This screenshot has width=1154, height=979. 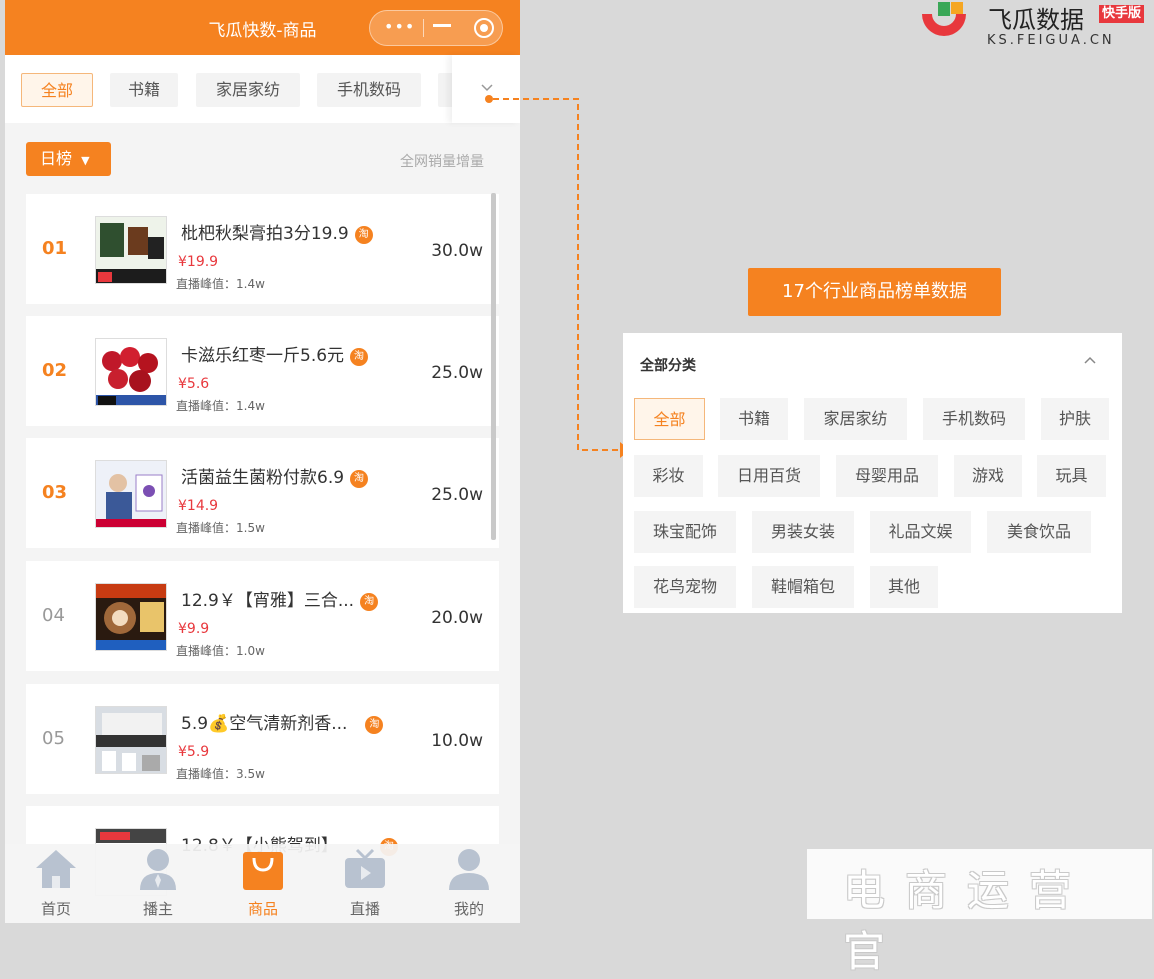 I want to click on chip-daily: 日用百货, so click(x=769, y=476).